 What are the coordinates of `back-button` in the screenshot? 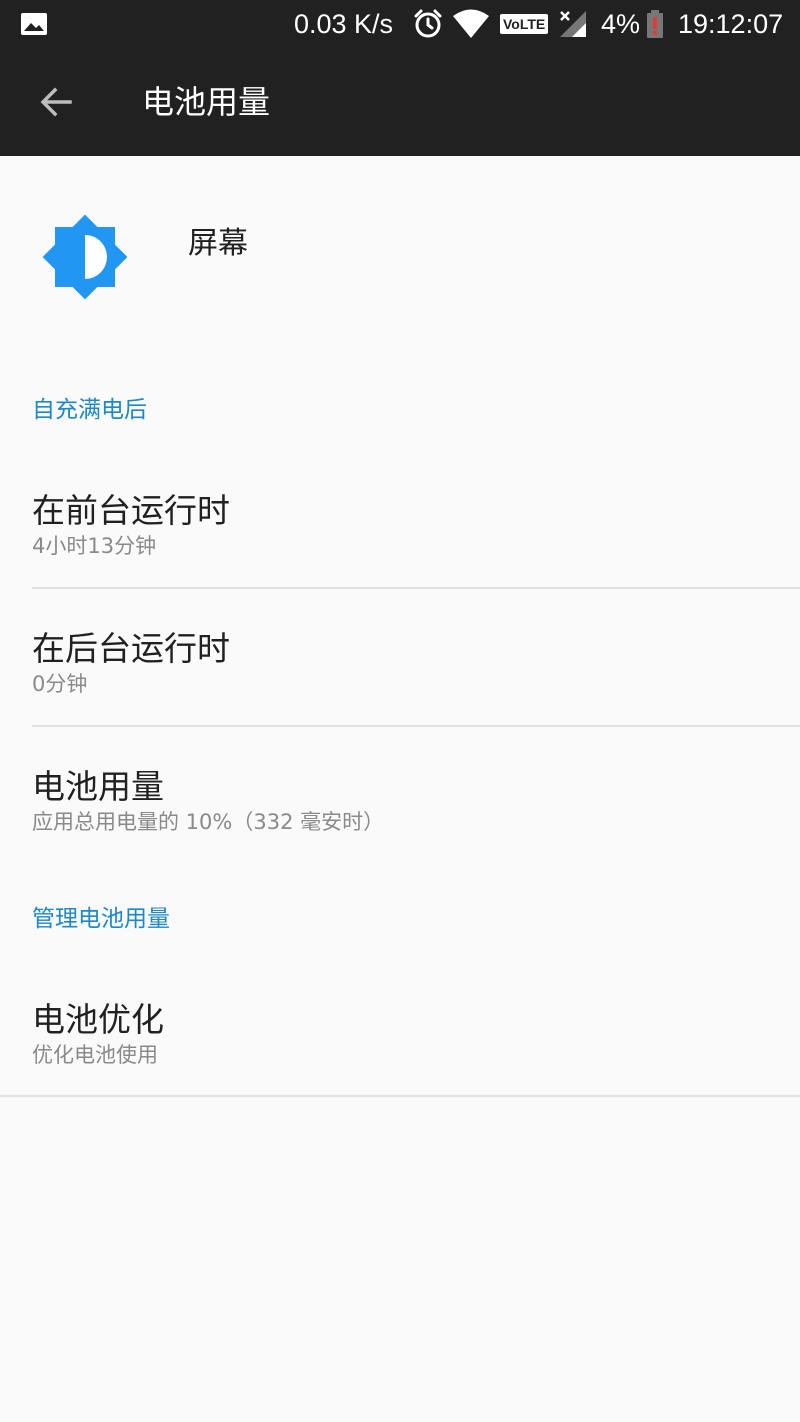 It's located at (56, 102).